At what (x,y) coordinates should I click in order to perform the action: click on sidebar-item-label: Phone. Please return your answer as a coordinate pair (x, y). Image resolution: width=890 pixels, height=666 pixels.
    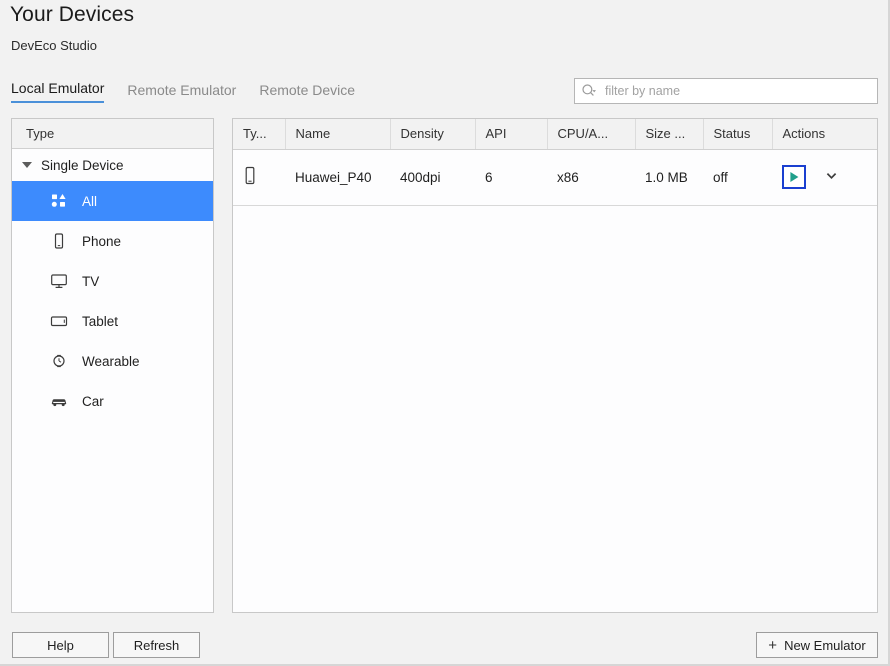
    Looking at the image, I should click on (102, 241).